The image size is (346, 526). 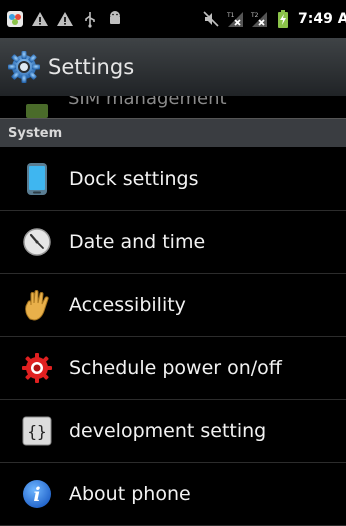 I want to click on list-item-label: Accessibility, so click(x=127, y=305).